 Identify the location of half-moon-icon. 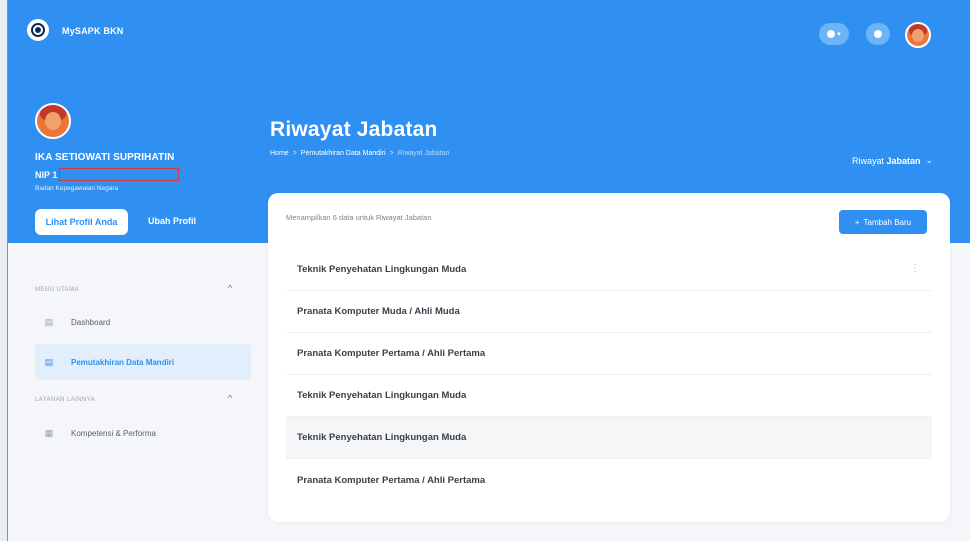
(831, 34).